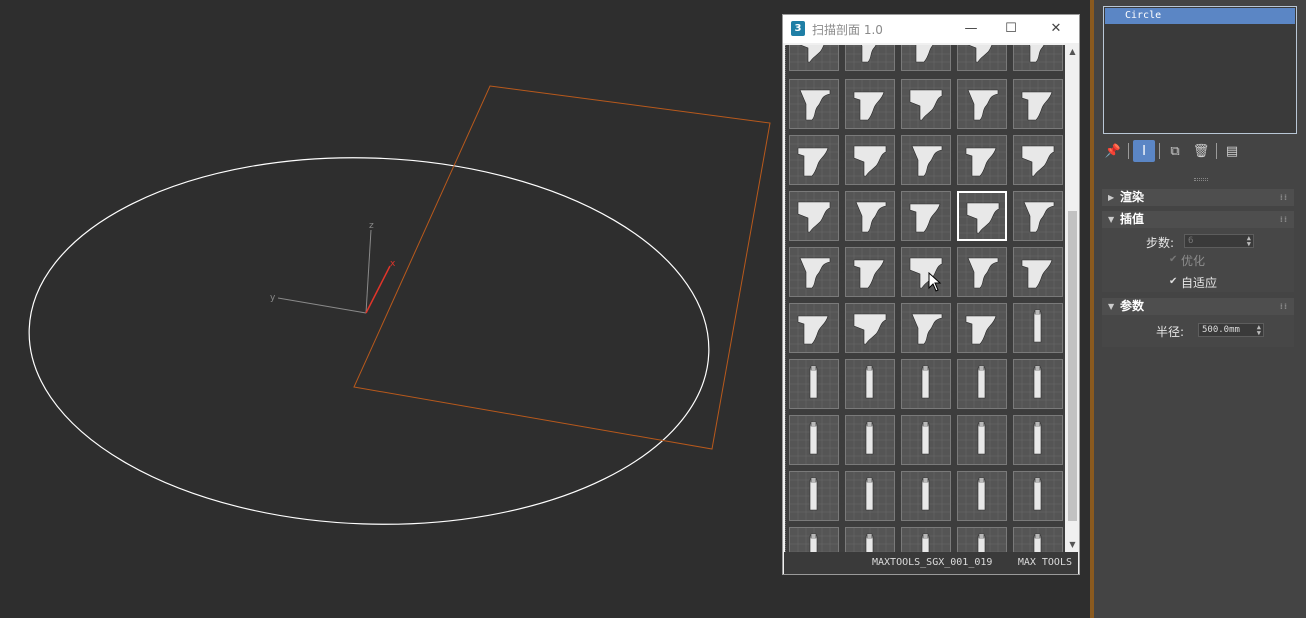 This screenshot has height=618, width=1306. I want to click on remove-modifier-icon: 🗑, so click(1201, 151).